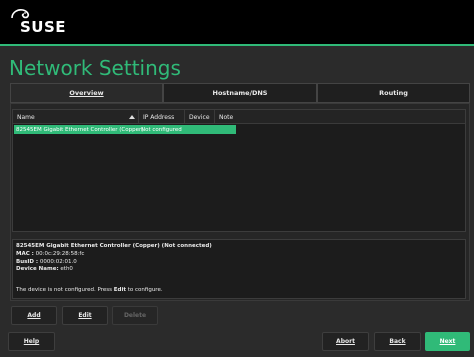  What do you see at coordinates (161, 129) in the screenshot?
I see `row-ip: Not configured` at bounding box center [161, 129].